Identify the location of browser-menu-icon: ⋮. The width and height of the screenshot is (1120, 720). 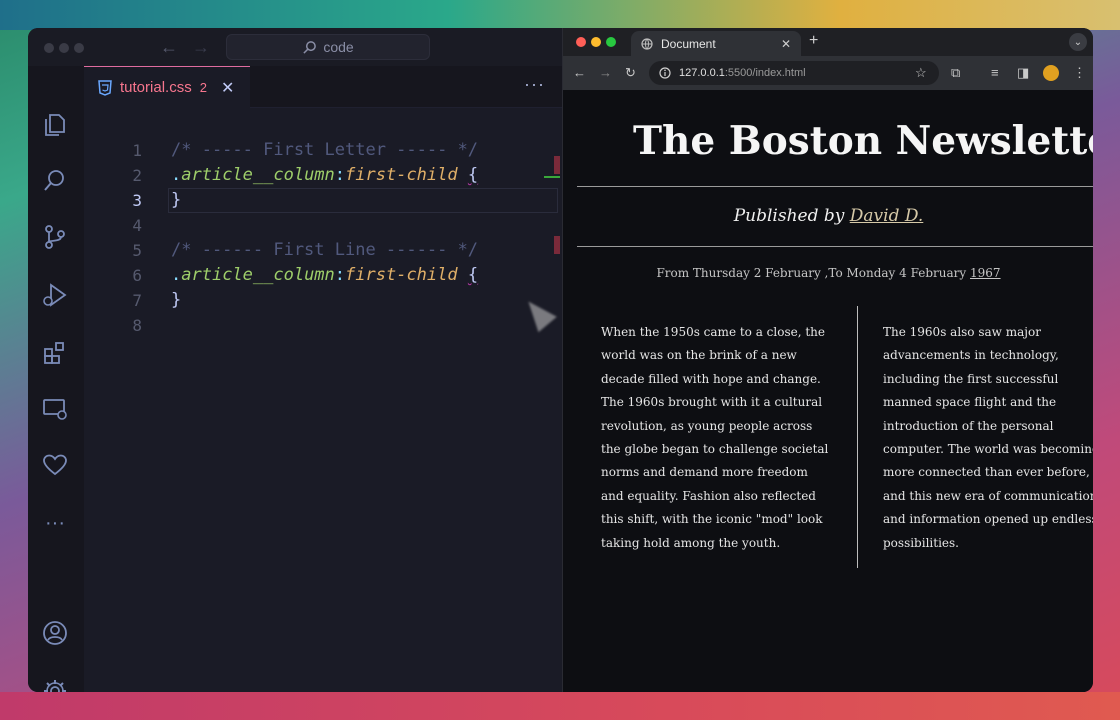
(1079, 73).